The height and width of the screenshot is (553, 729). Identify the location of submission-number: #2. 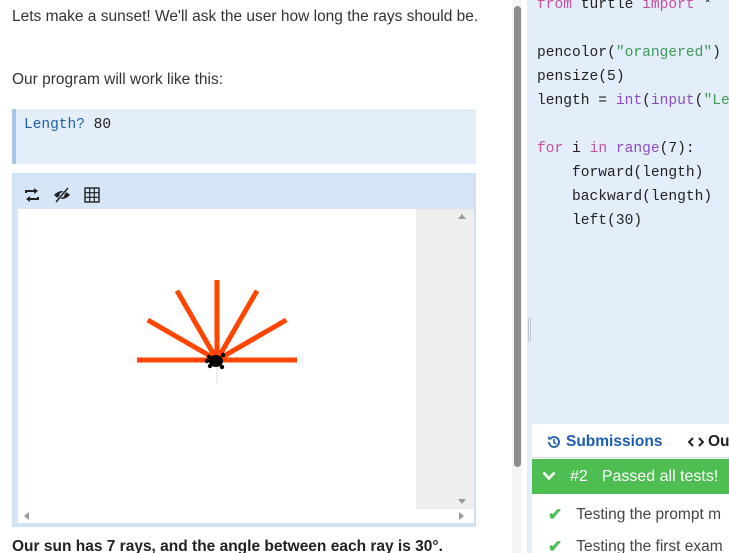
(579, 476).